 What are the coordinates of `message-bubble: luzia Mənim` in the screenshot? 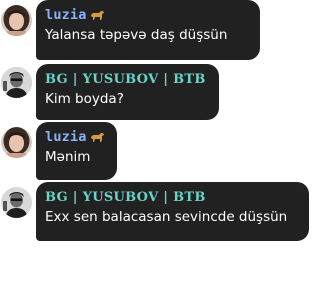 It's located at (76, 151).